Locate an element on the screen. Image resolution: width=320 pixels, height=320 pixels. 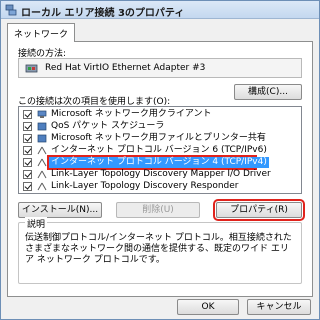
item-label: Microsoft ネットワーク用ファイルとプリンター共有 is located at coordinates (158, 138).